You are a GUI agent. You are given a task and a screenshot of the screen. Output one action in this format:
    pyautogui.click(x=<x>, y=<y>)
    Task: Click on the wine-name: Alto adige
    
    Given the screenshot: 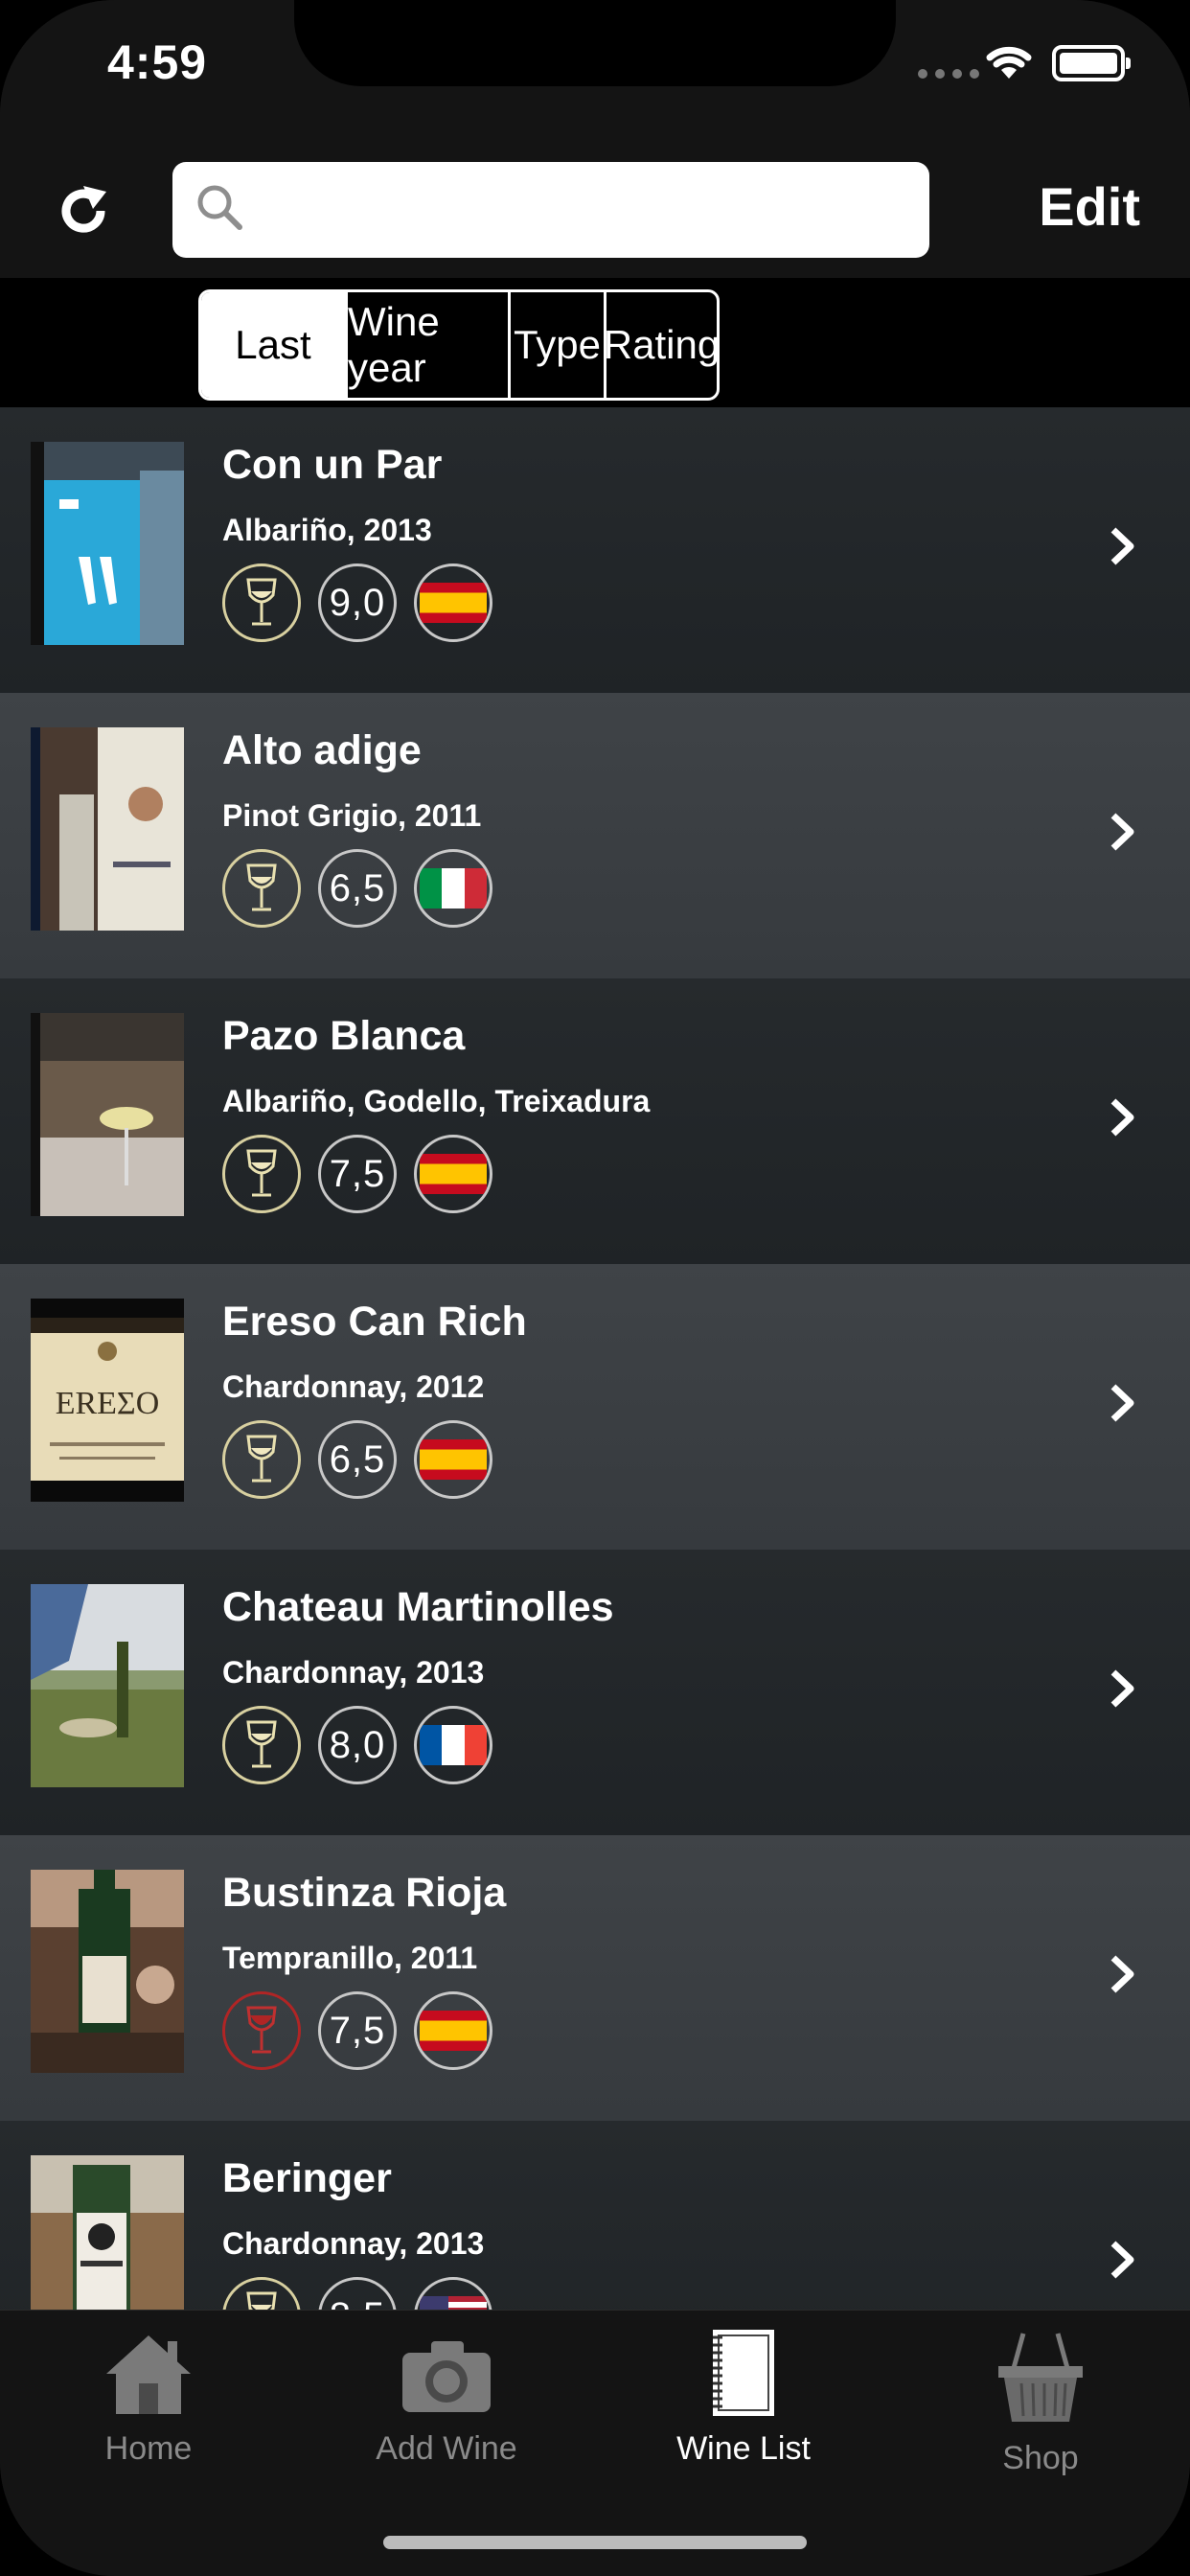 What is the action you would take?
    pyautogui.click(x=322, y=750)
    